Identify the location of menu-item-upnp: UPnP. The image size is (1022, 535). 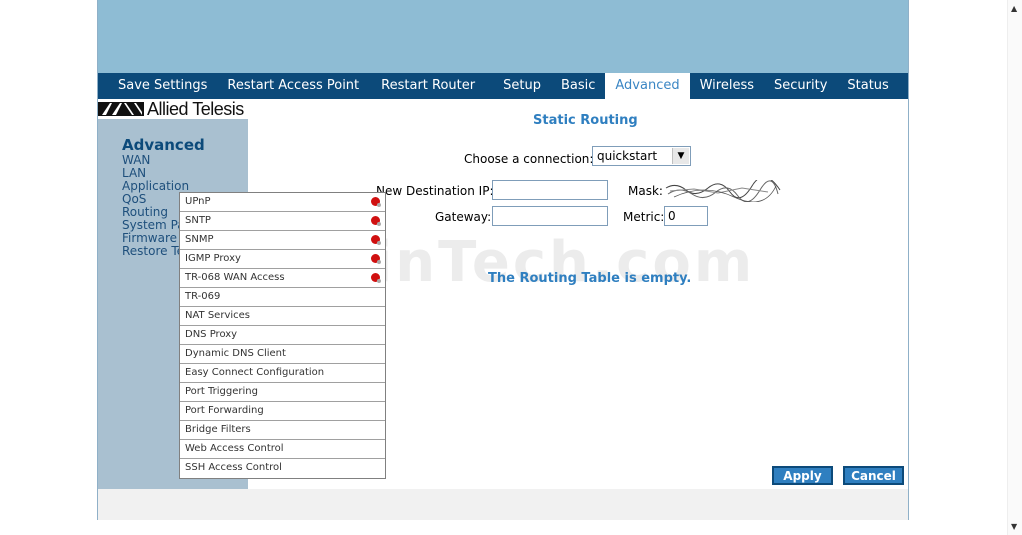
(282, 202).